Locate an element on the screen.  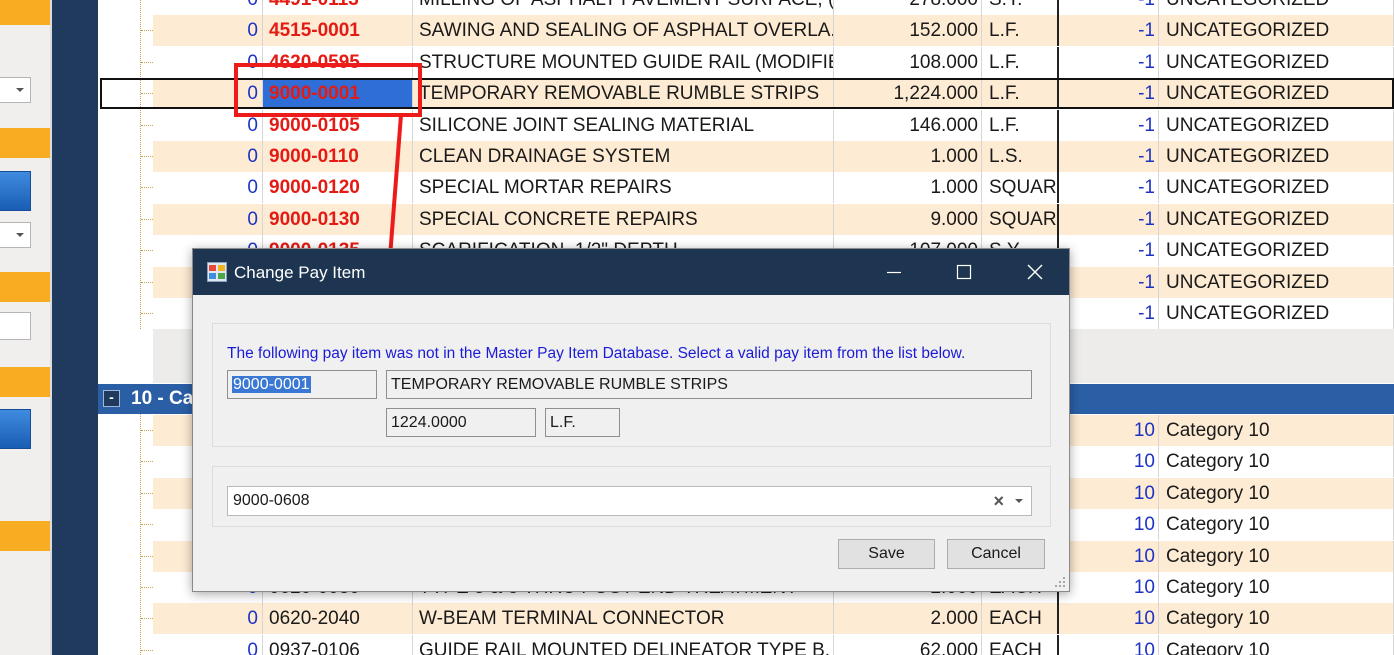
item-unit-field: L.F. is located at coordinates (582, 422).